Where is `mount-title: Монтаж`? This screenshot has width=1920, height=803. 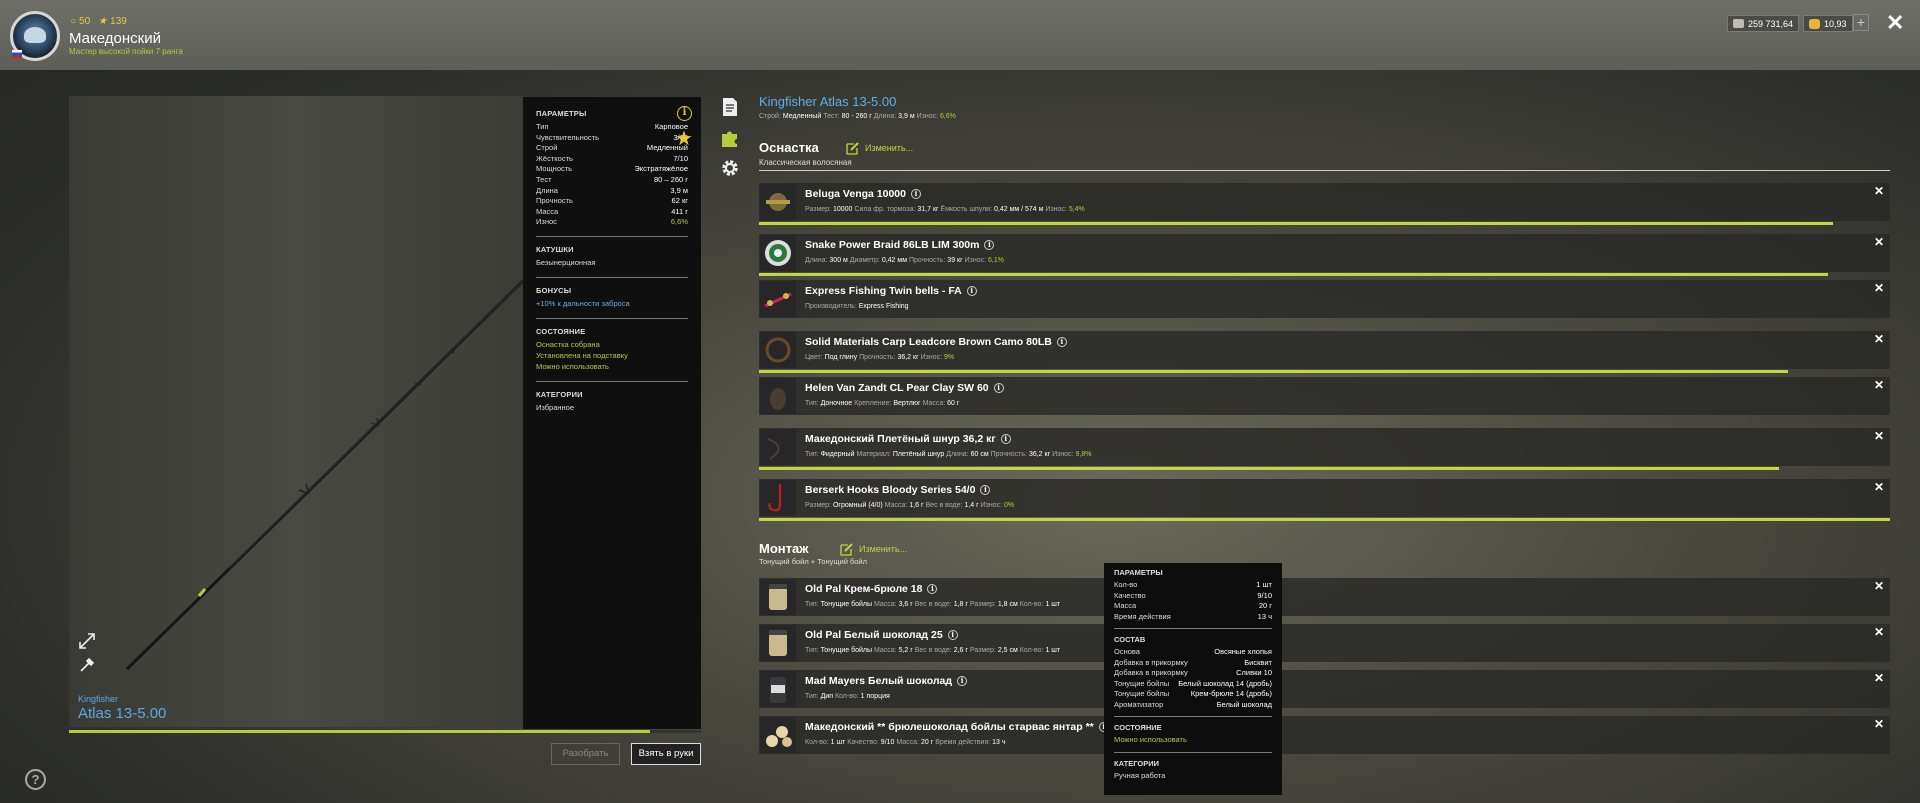
mount-title: Монтаж is located at coordinates (784, 548).